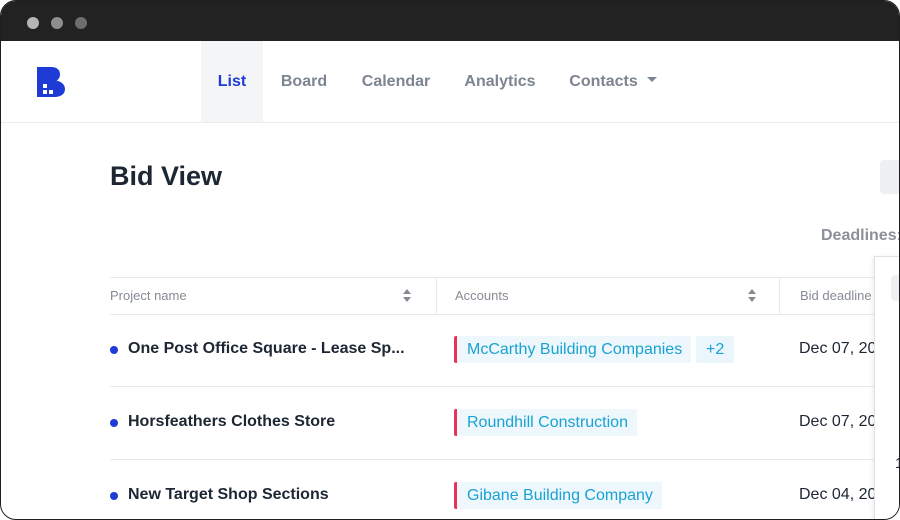 The image size is (900, 520). What do you see at coordinates (573, 349) in the screenshot?
I see `account-tag: McCarthy Building Companies` at bounding box center [573, 349].